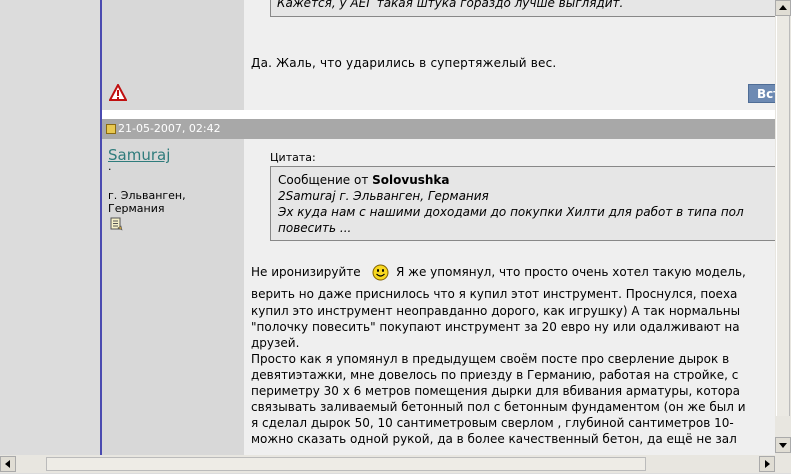 The height and width of the screenshot is (474, 791). I want to click on arrow-up-icon, so click(783, 7).